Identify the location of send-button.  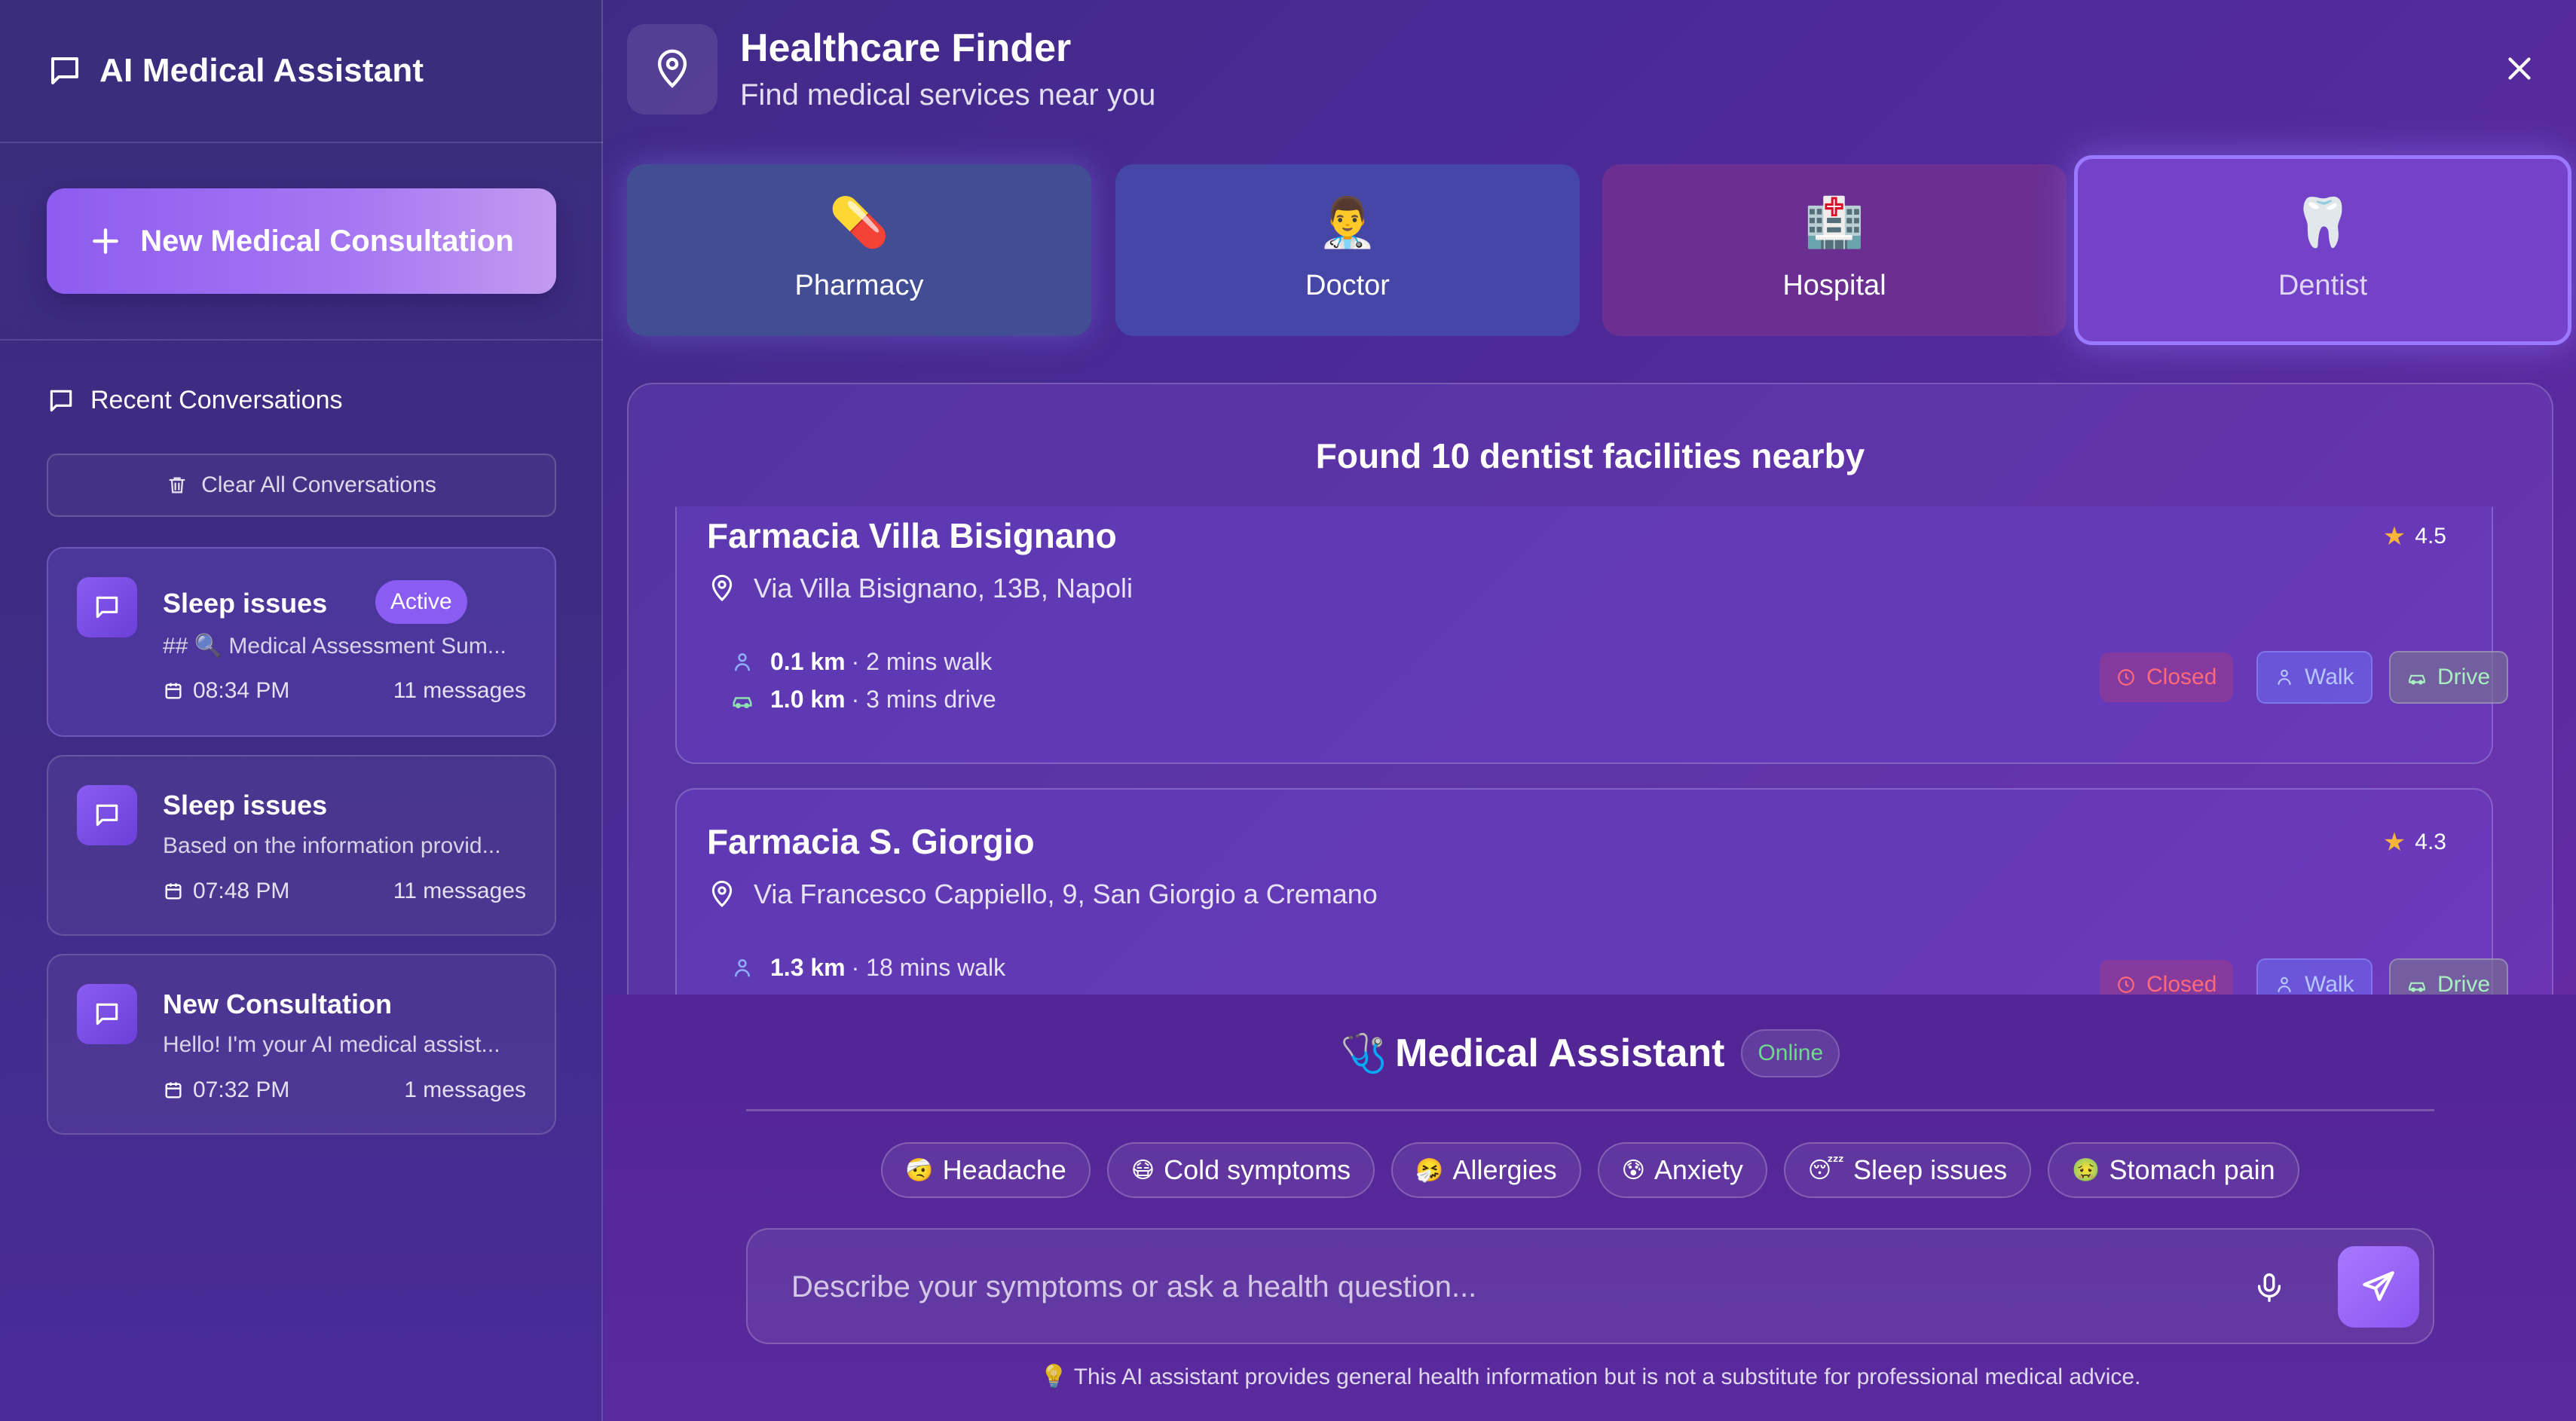
(2378, 1287).